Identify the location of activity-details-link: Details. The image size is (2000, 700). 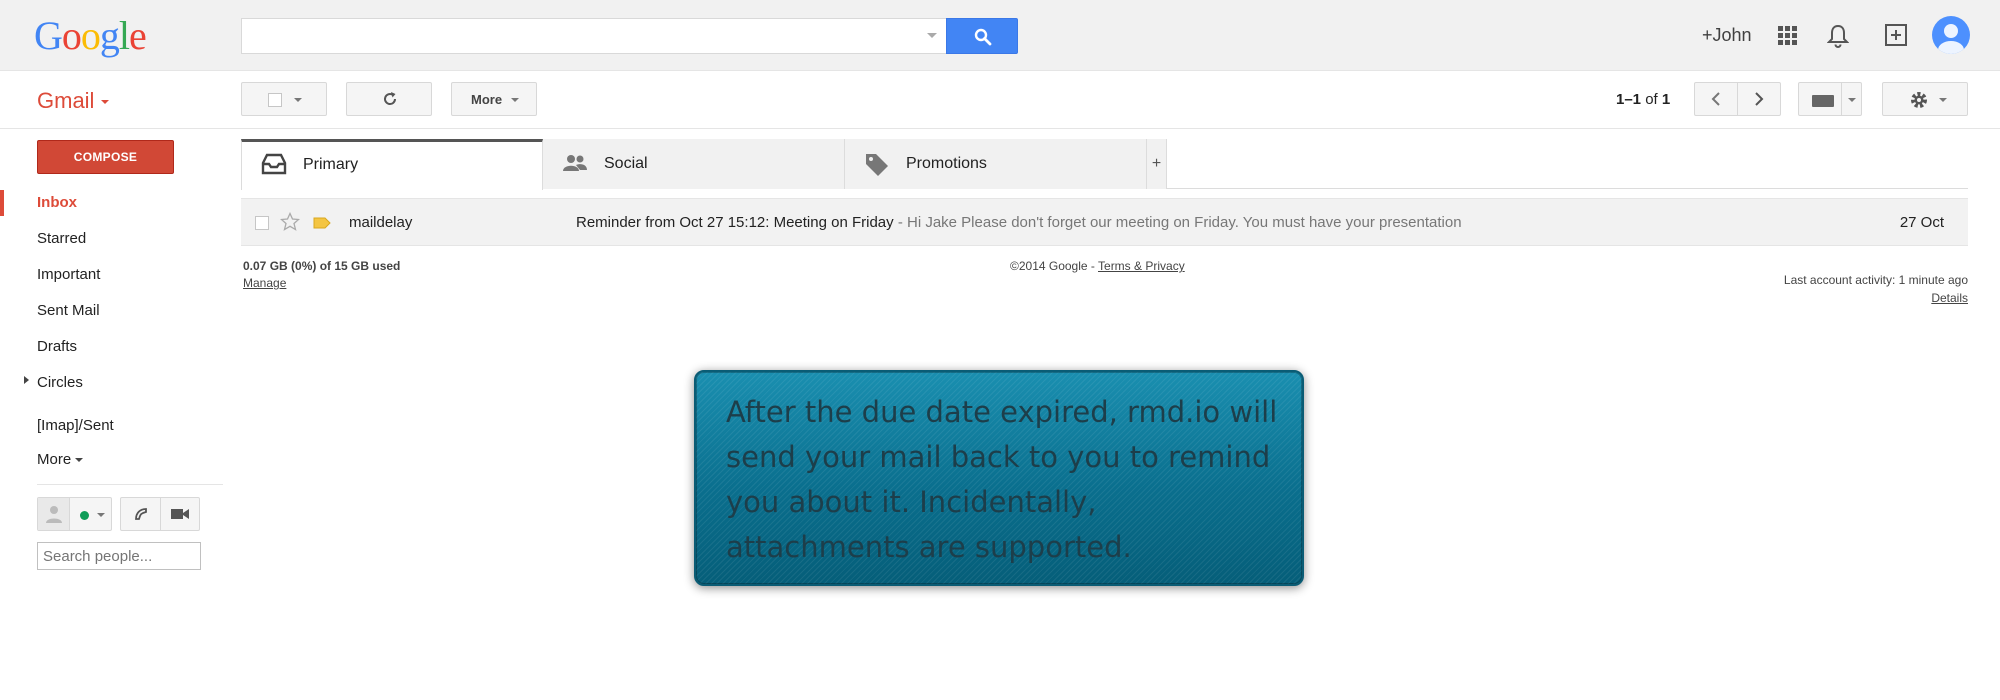
(1949, 298).